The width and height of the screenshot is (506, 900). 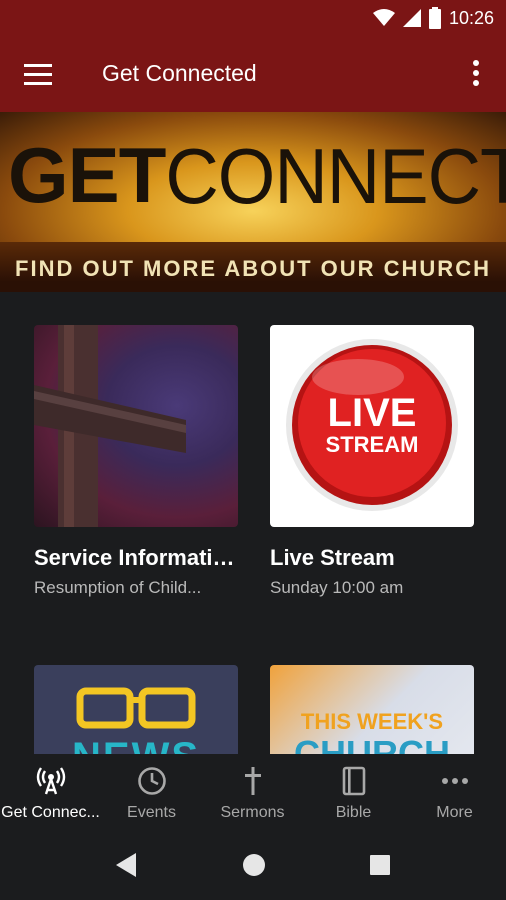 I want to click on banner-headline: GETCONNECTED, so click(x=257, y=175).